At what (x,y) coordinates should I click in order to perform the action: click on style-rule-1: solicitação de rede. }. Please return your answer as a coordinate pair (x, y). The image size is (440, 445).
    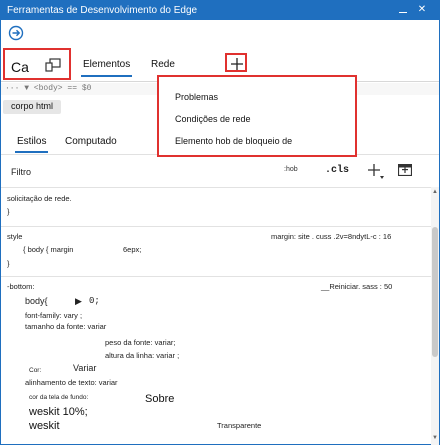
    Looking at the image, I should click on (220, 205).